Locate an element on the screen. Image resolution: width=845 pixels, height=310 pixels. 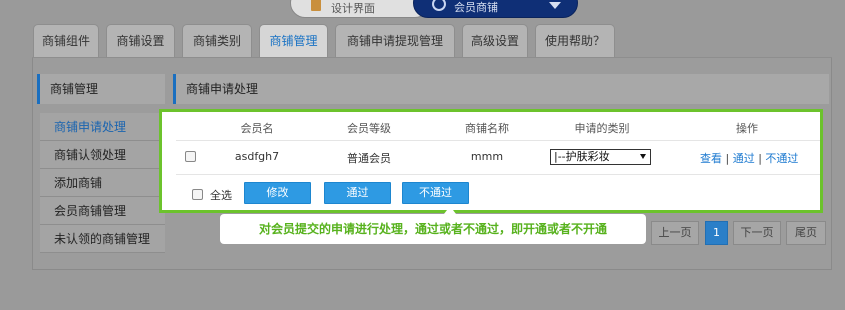
column-header-actions: 操作 is located at coordinates (747, 128).